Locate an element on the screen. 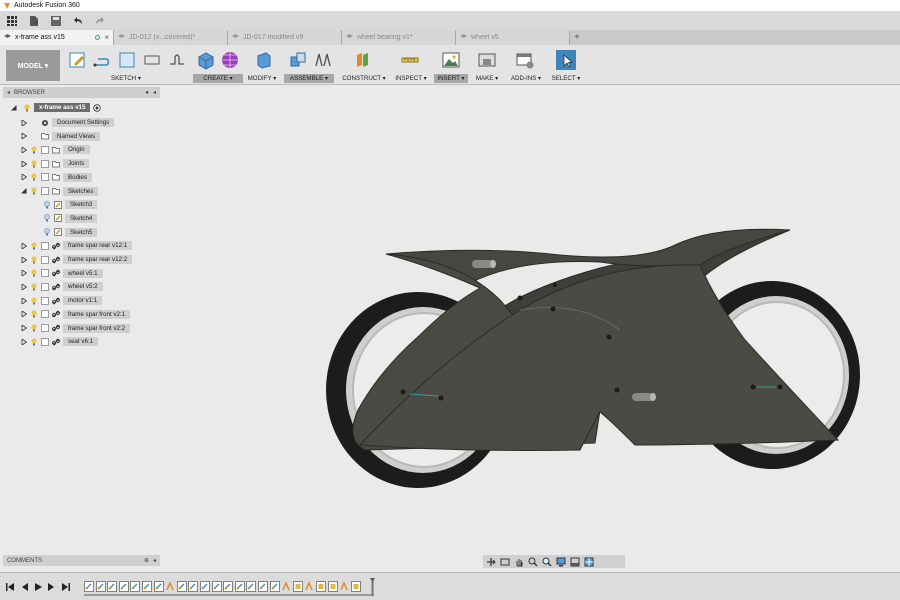  sketch-edit-icon is located at coordinates (78, 60).